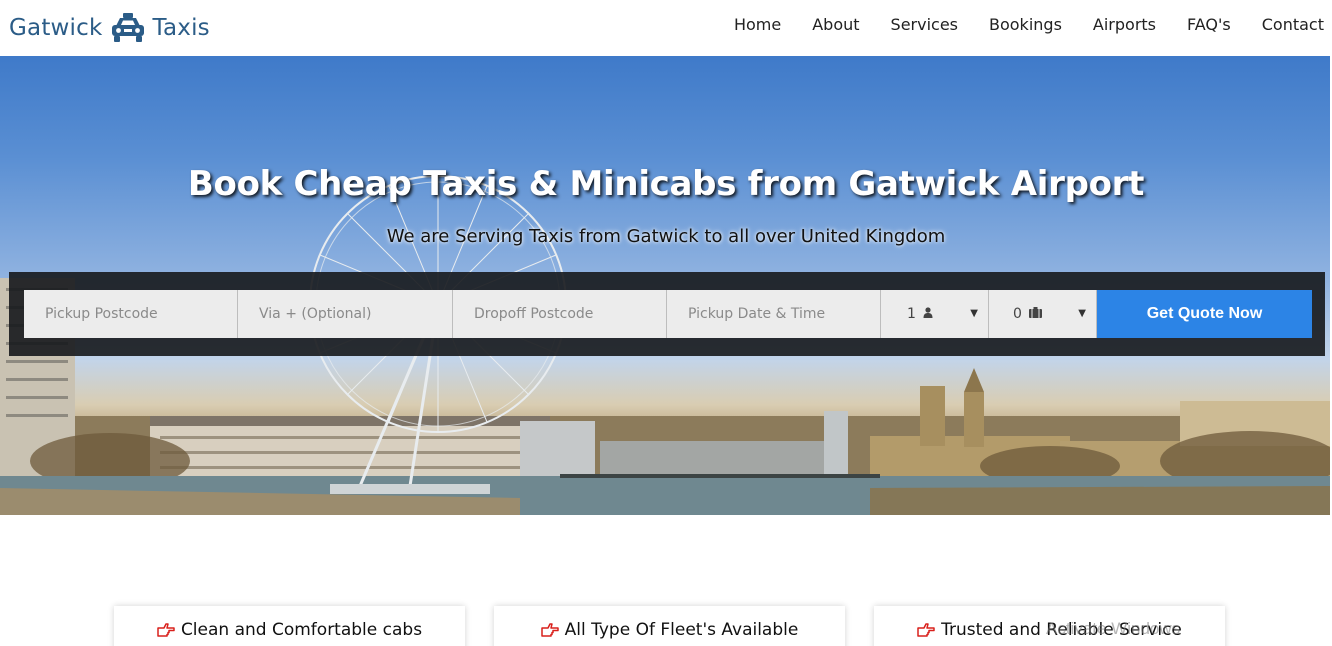  I want to click on nav-airports: Airports, so click(1124, 25).